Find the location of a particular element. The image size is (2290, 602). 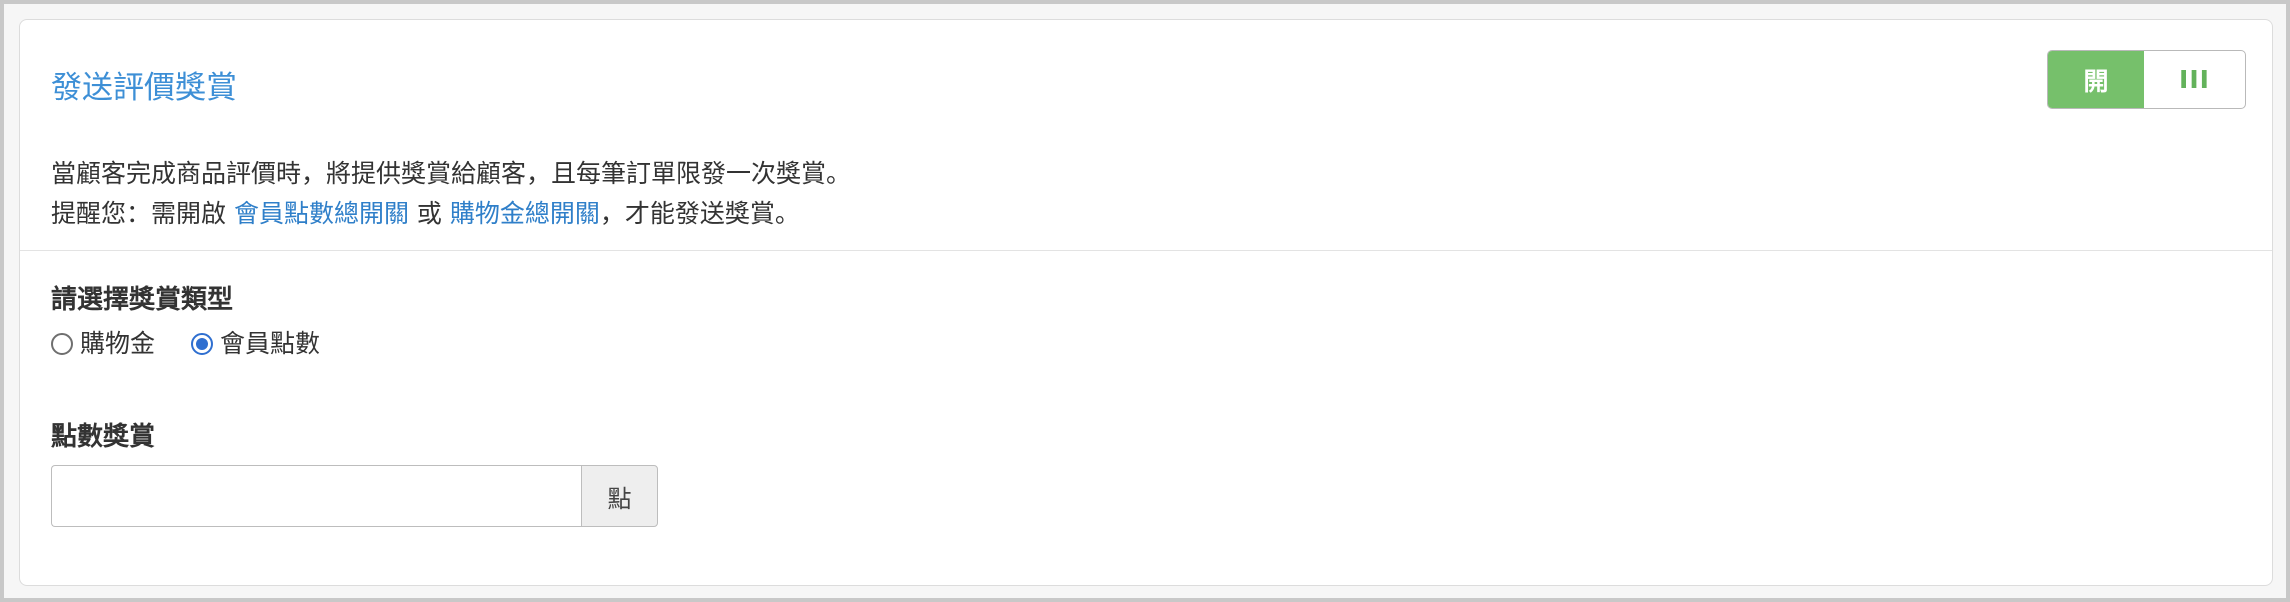

member-points-radio is located at coordinates (202, 344).